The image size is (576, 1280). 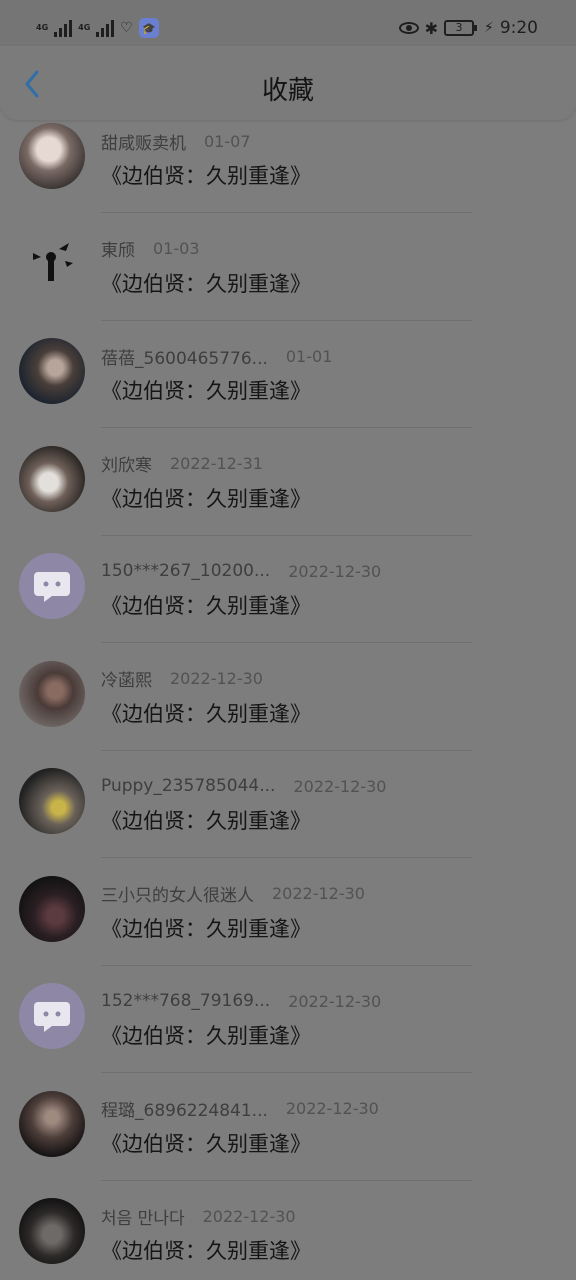 What do you see at coordinates (143, 141) in the screenshot?
I see `user-name: 甜咸贩卖机` at bounding box center [143, 141].